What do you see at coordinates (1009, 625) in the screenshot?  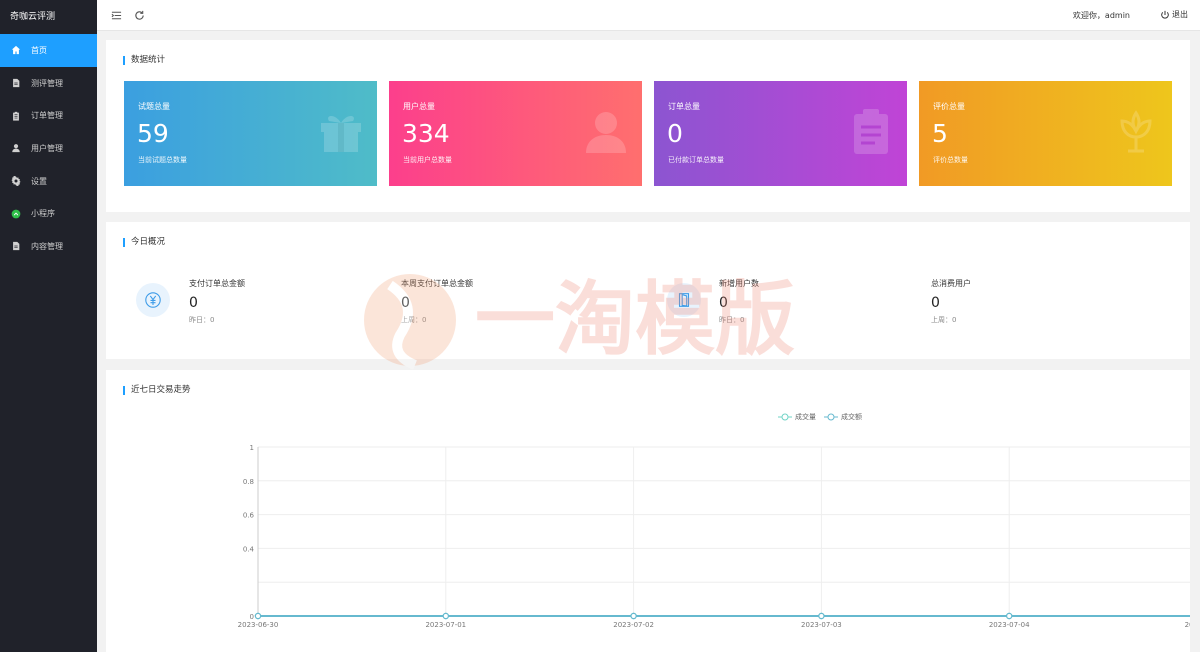 I see `x-tick-label: 2023-07-04` at bounding box center [1009, 625].